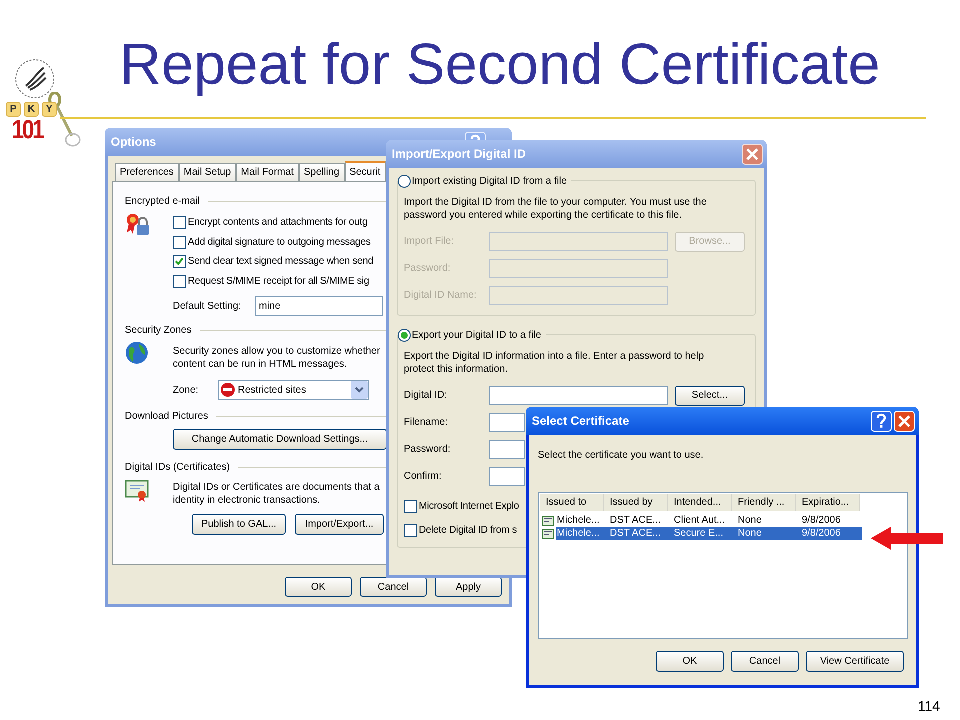 The width and height of the screenshot is (960, 720). What do you see at coordinates (162, 201) in the screenshot?
I see `group-heading: Encrypted e-mail` at bounding box center [162, 201].